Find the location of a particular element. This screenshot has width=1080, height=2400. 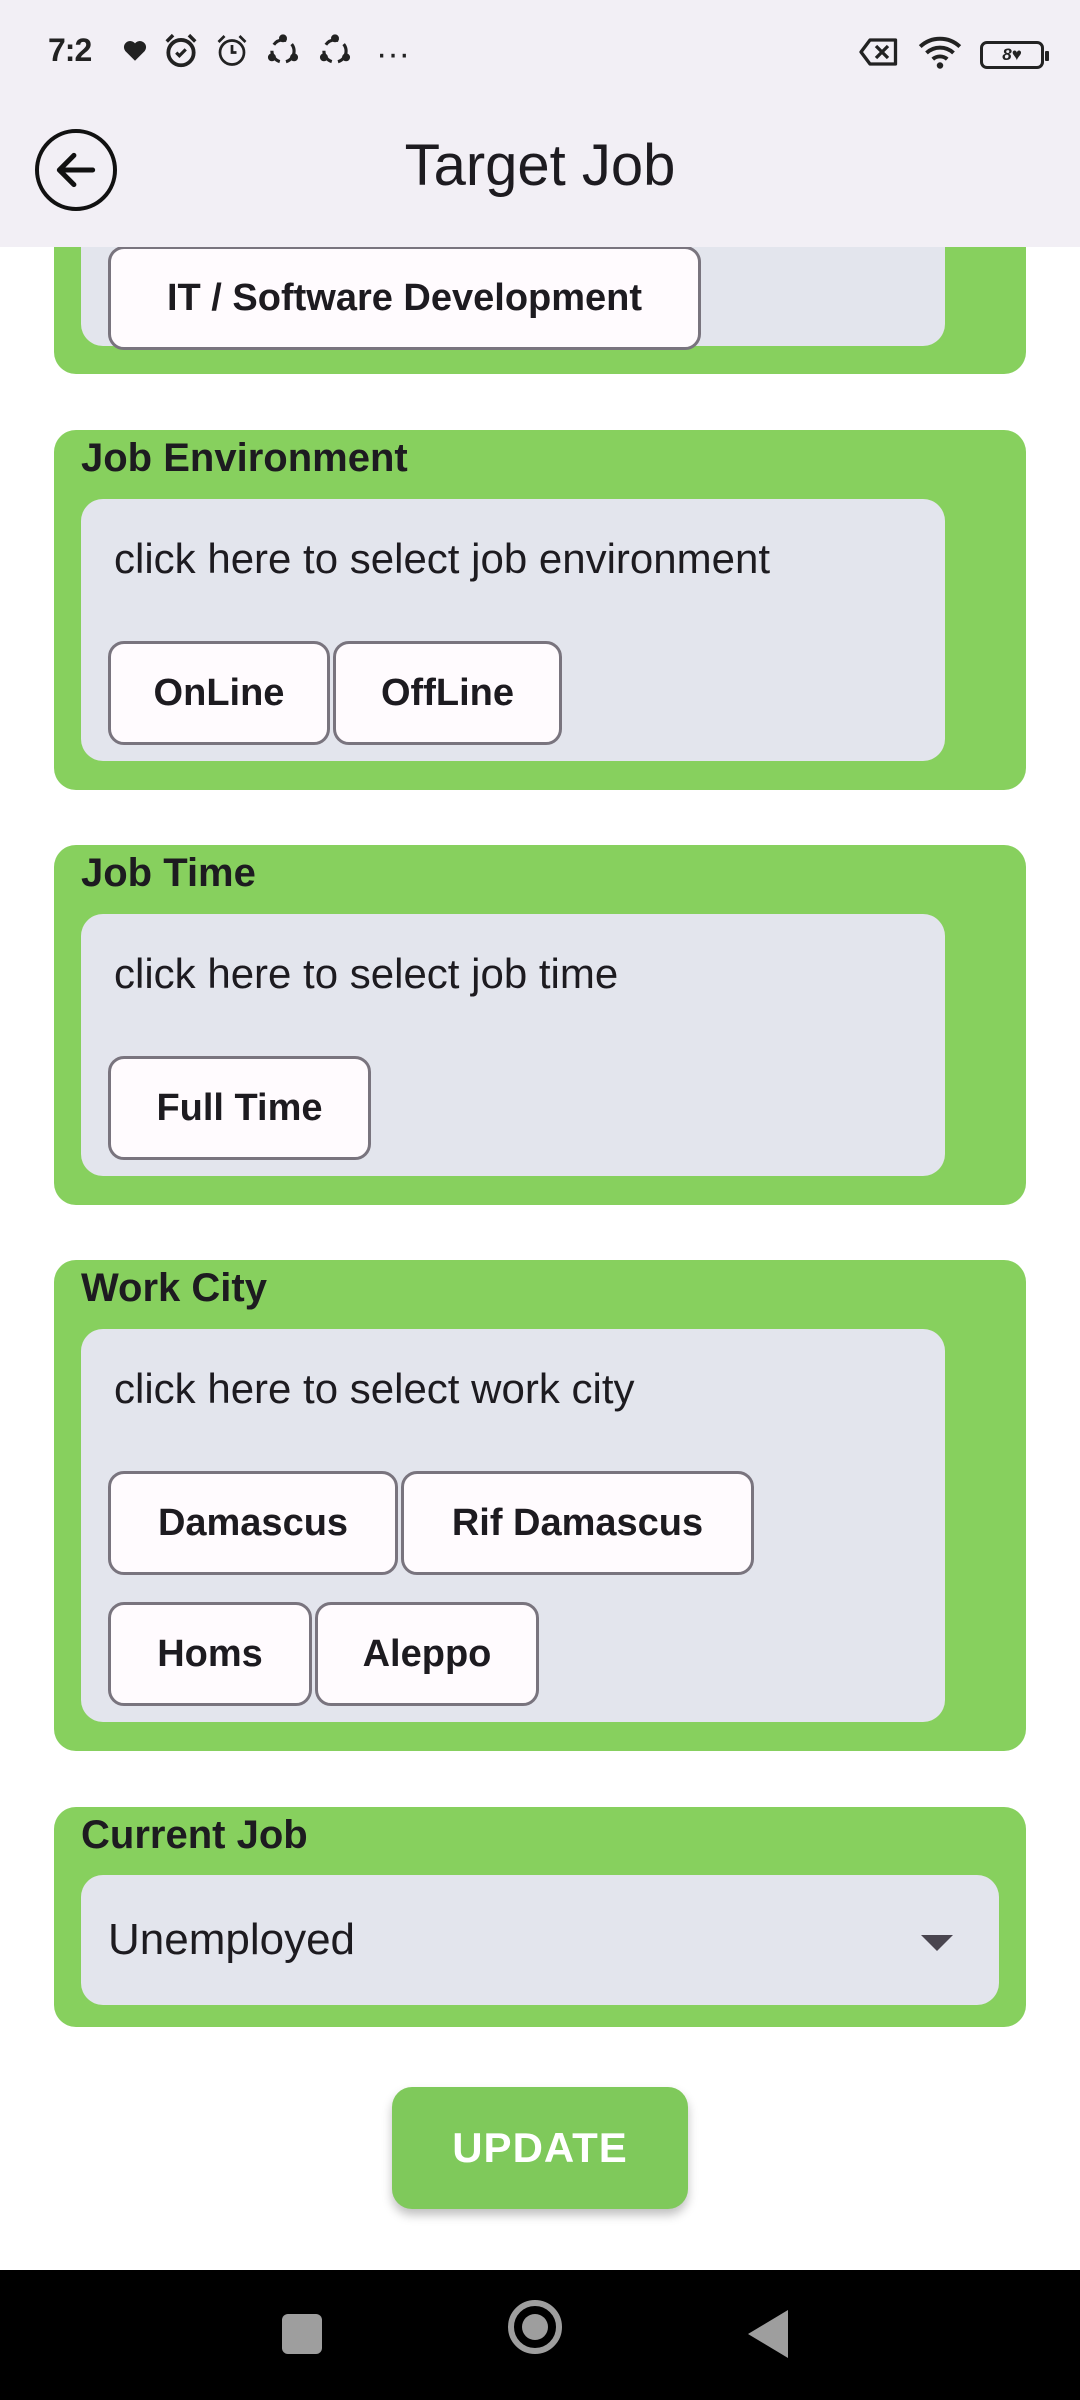

job-time-title: Job Time is located at coordinates (168, 873).